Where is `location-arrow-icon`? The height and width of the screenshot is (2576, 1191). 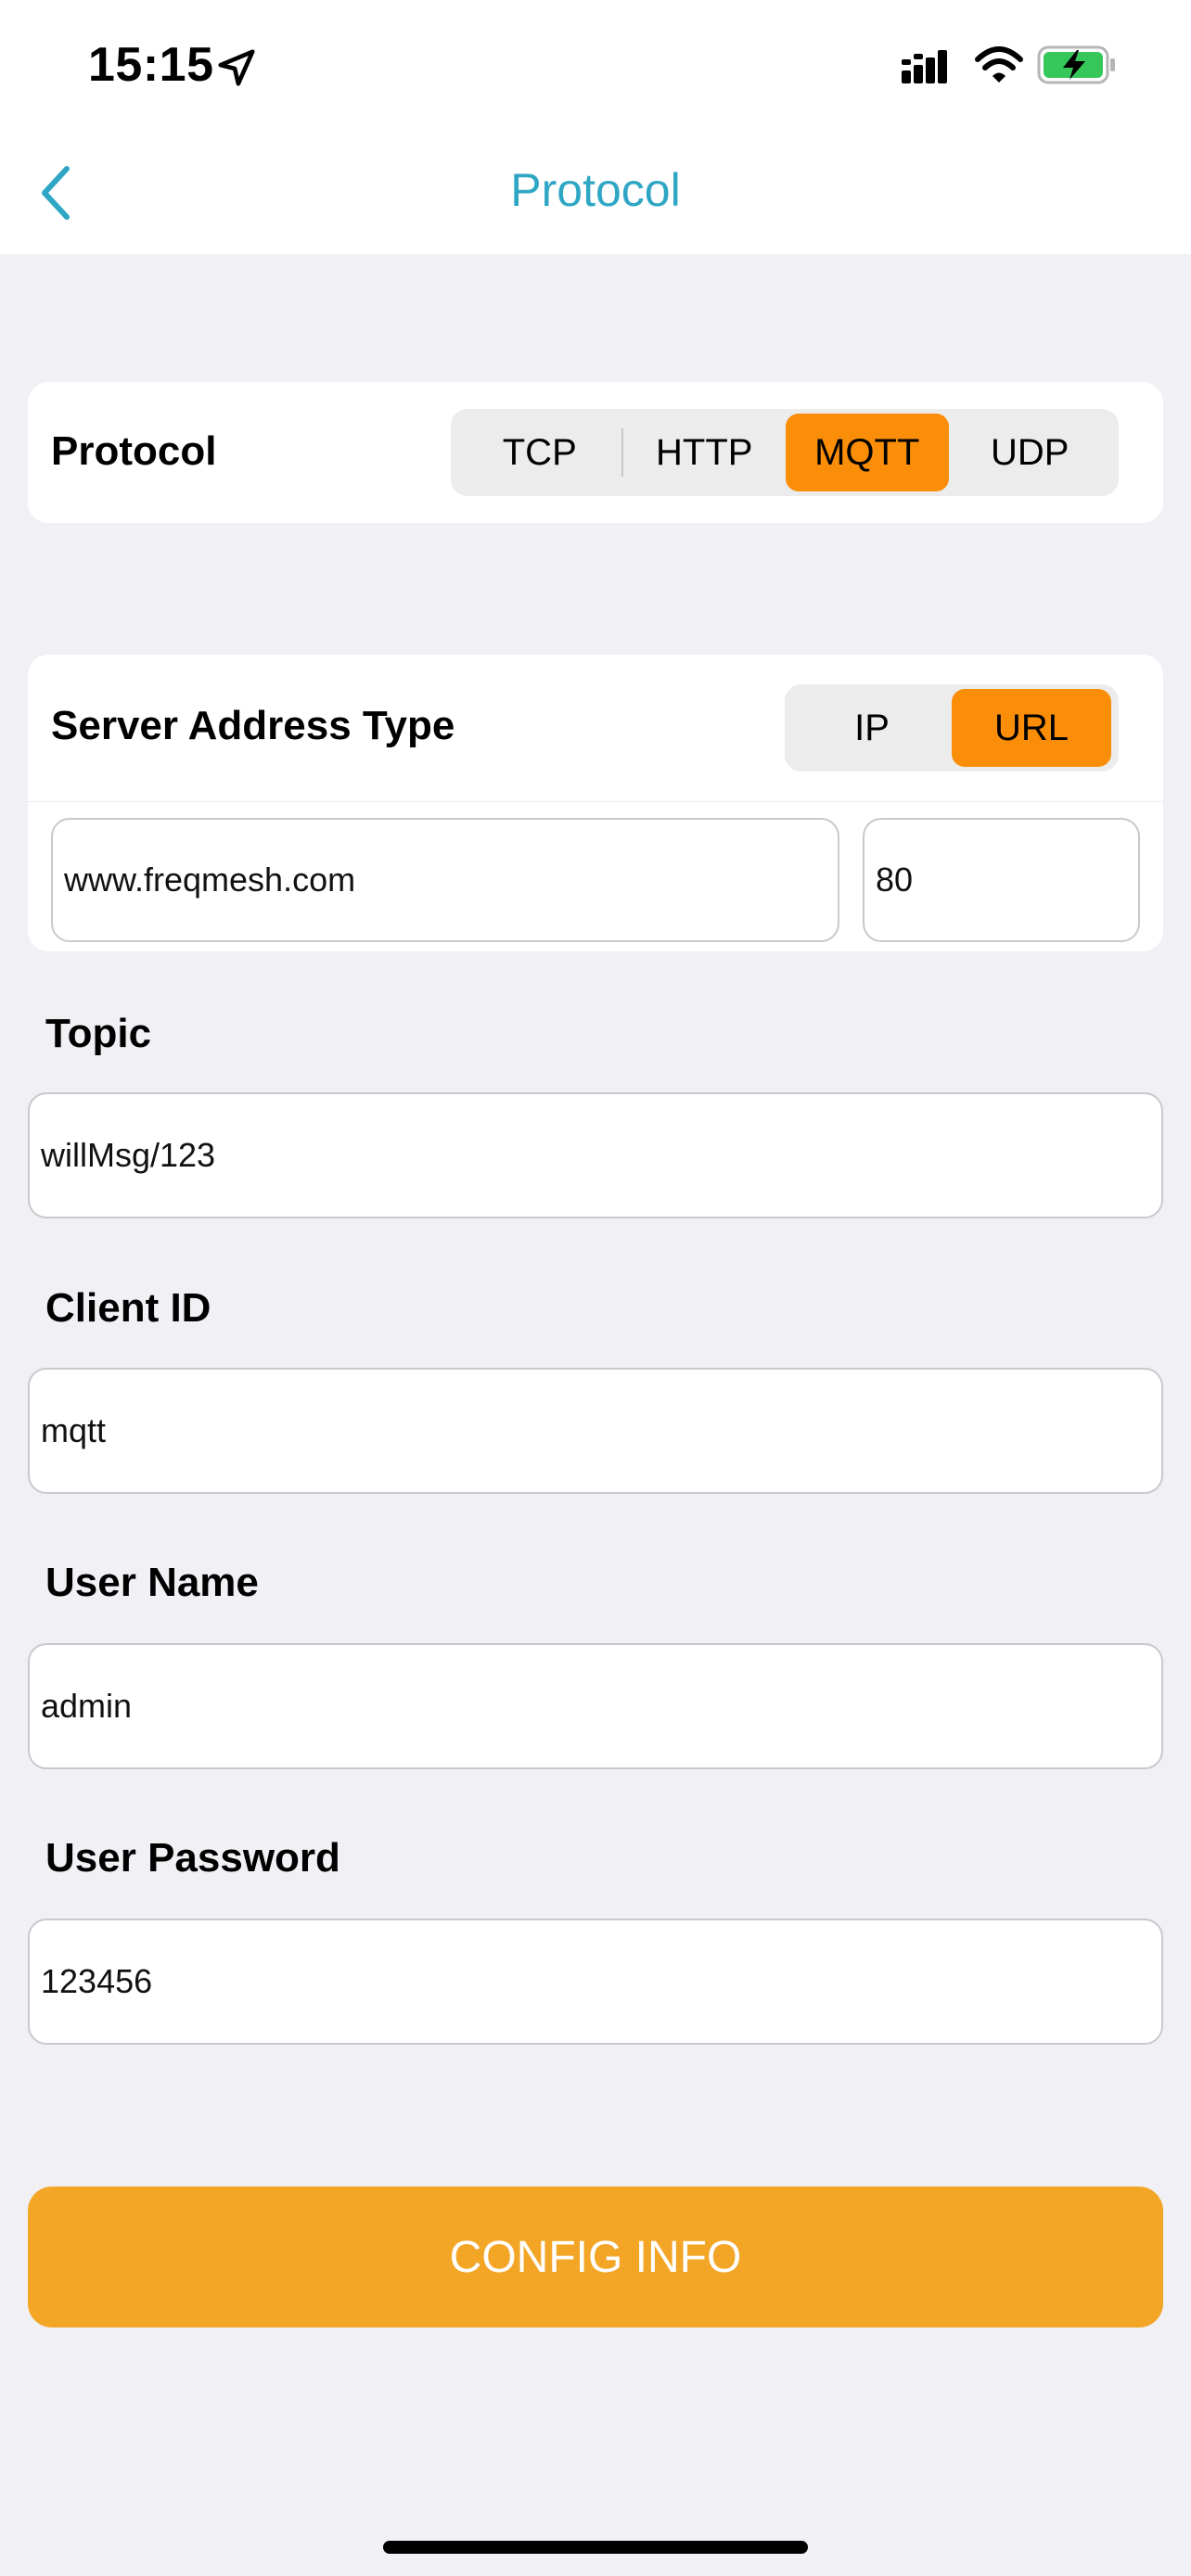
location-arrow-icon is located at coordinates (236, 67).